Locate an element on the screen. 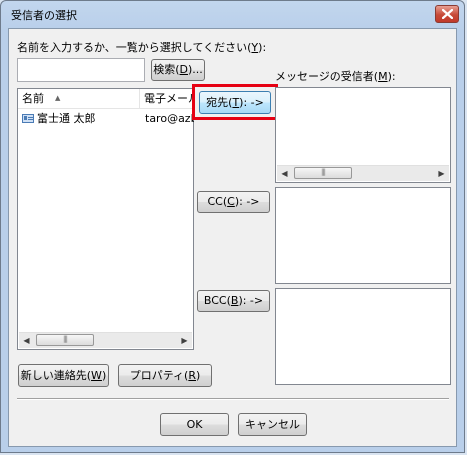 Image resolution: width=467 pixels, height=455 pixels. new-contact-button: 新しい連絡先(W) is located at coordinates (63, 375).